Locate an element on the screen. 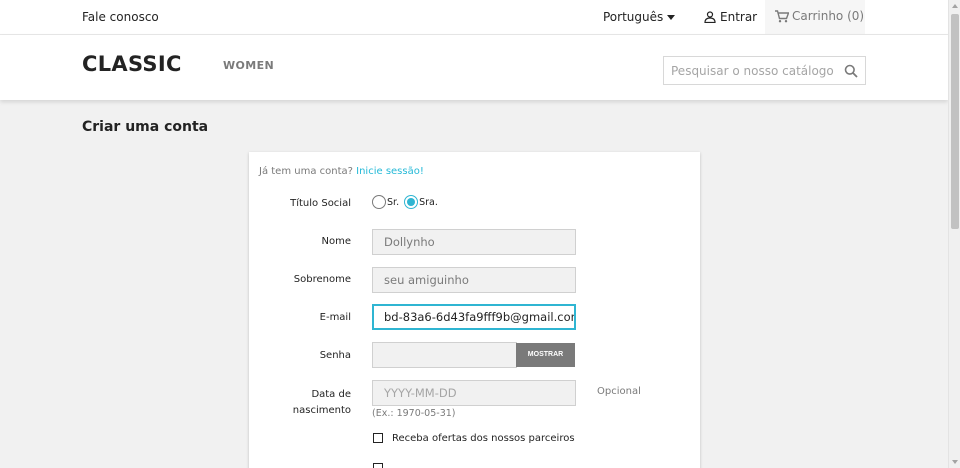 The width and height of the screenshot is (960, 468). search-input is located at coordinates (752, 70).